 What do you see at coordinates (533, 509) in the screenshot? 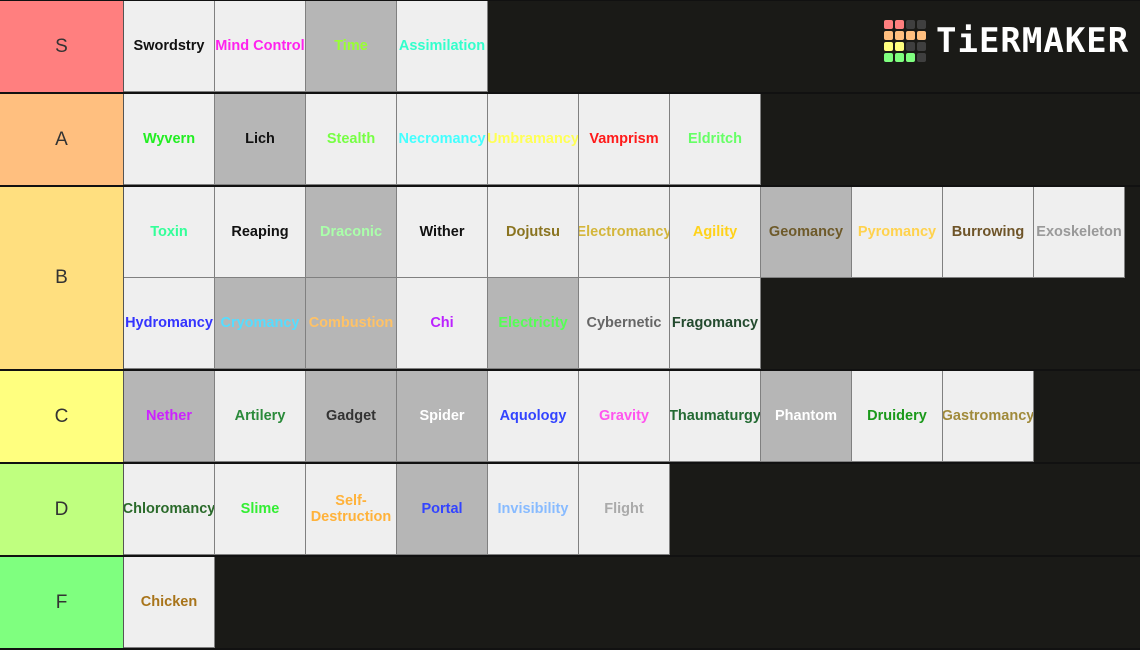
I see `tier-item: Invisibility` at bounding box center [533, 509].